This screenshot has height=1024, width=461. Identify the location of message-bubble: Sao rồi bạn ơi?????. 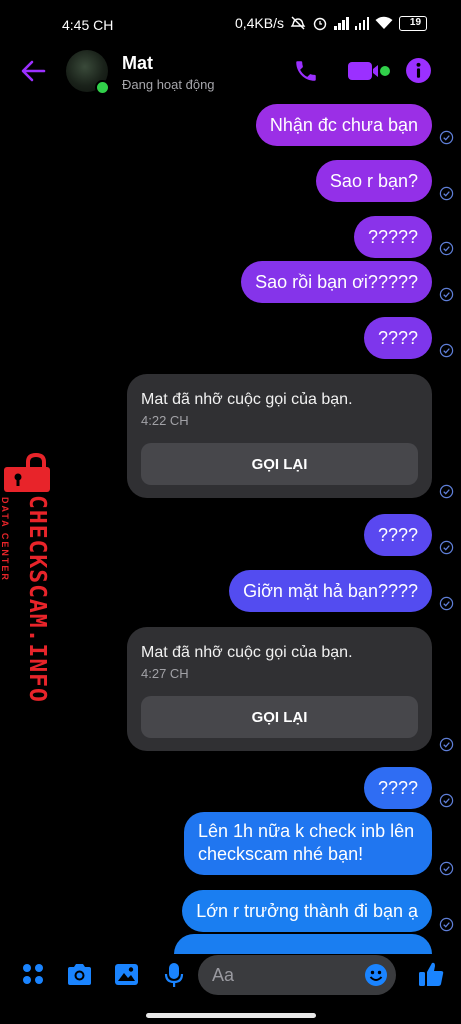
(336, 282).